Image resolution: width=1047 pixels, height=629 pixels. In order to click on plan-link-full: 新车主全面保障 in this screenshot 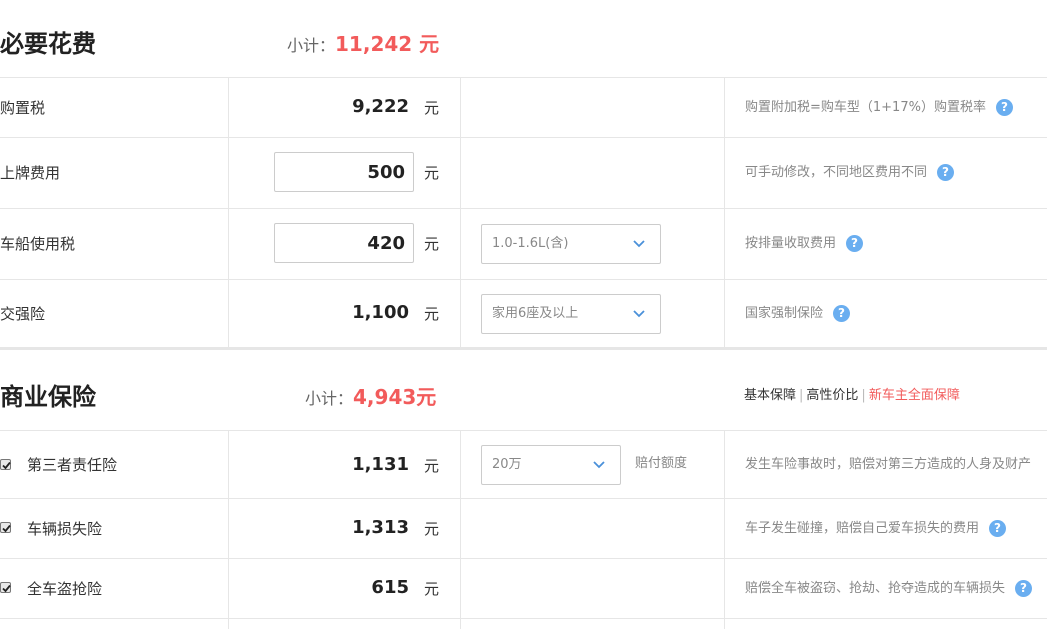, I will do `click(914, 395)`.